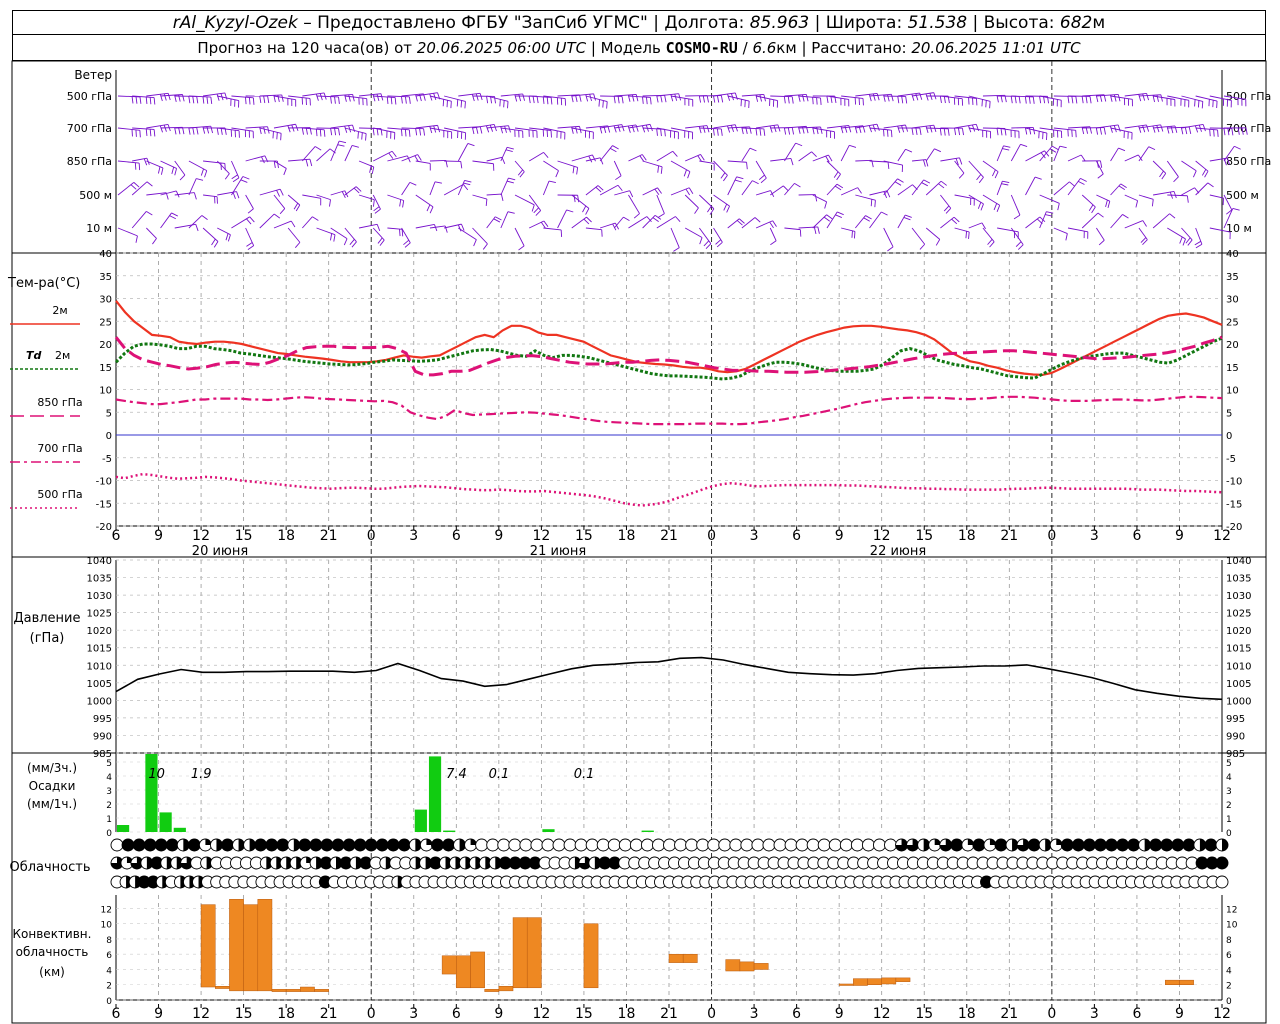  Describe the element at coordinates (1238, 666) in the screenshot. I see `pressure-tick-right: 1010` at that location.